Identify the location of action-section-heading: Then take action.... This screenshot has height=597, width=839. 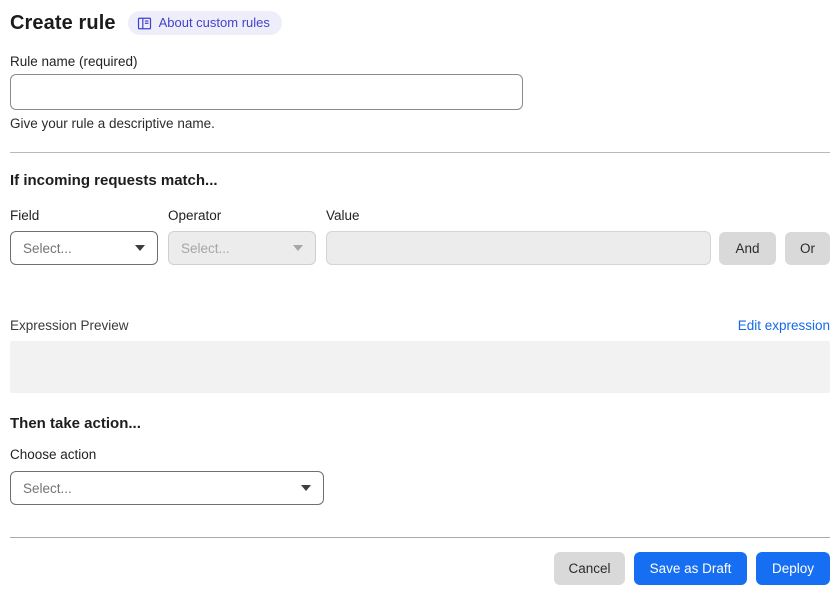
(75, 423).